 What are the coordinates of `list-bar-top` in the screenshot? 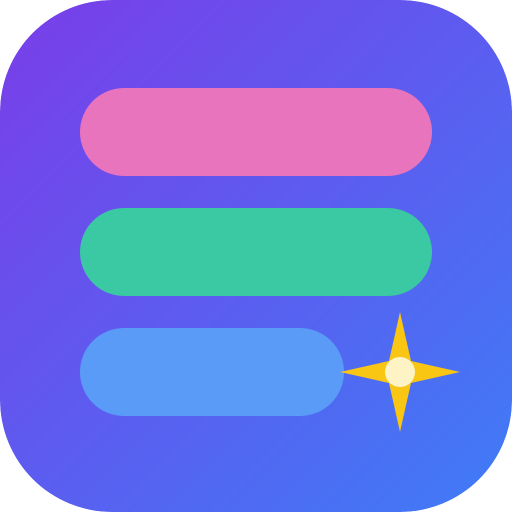 It's located at (256, 132).